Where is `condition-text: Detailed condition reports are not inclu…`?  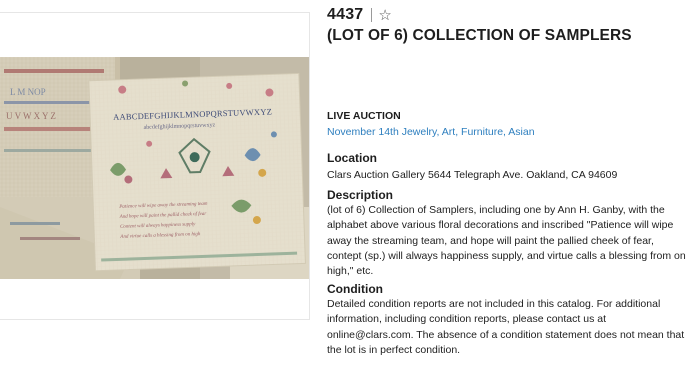 condition-text: Detailed condition reports are not inclu… is located at coordinates (506, 327).